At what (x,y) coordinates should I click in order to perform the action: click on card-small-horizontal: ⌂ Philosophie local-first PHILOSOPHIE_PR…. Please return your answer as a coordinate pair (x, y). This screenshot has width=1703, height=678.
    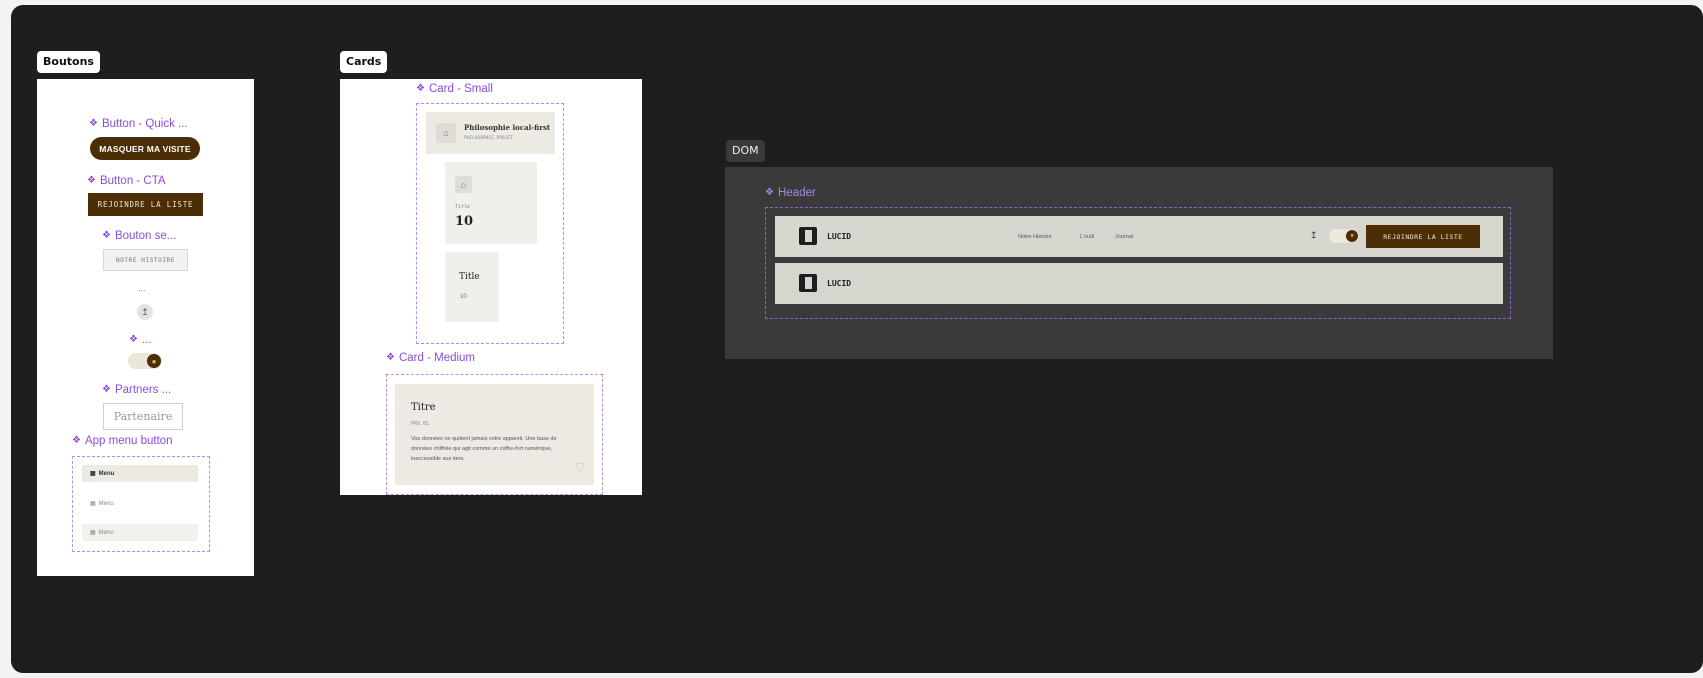
    Looking at the image, I should click on (490, 133).